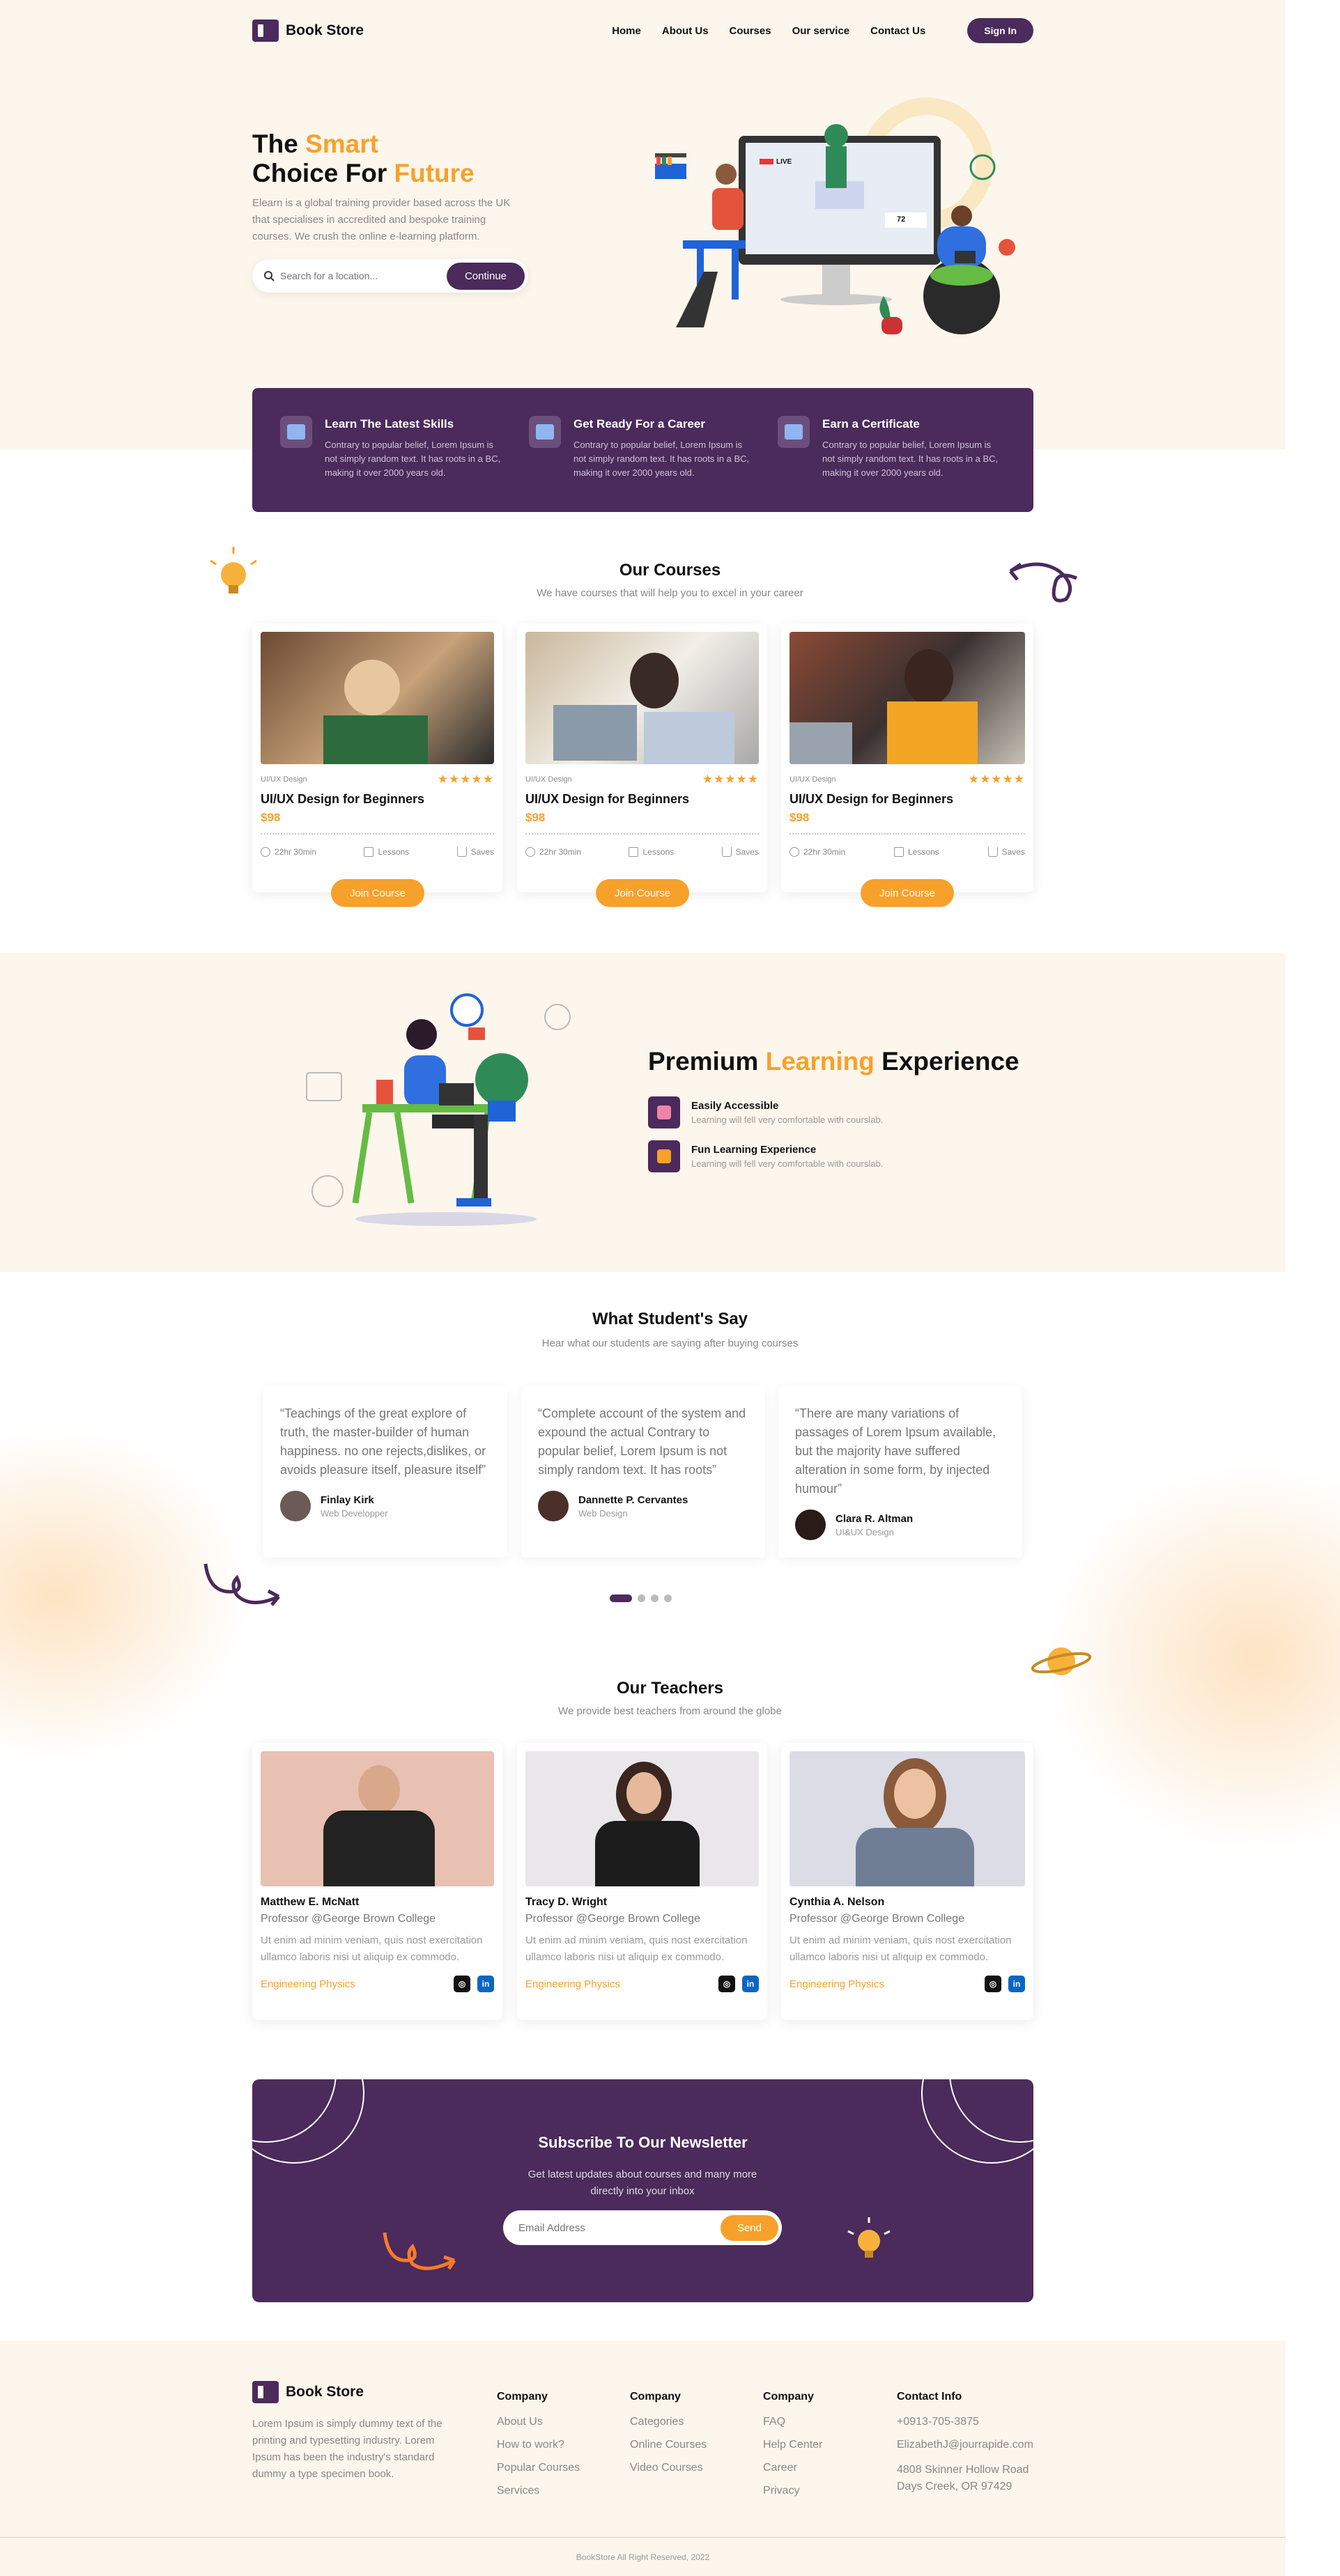 This screenshot has width=1340, height=2576. Describe the element at coordinates (553, 1506) in the screenshot. I see `avatar` at that location.